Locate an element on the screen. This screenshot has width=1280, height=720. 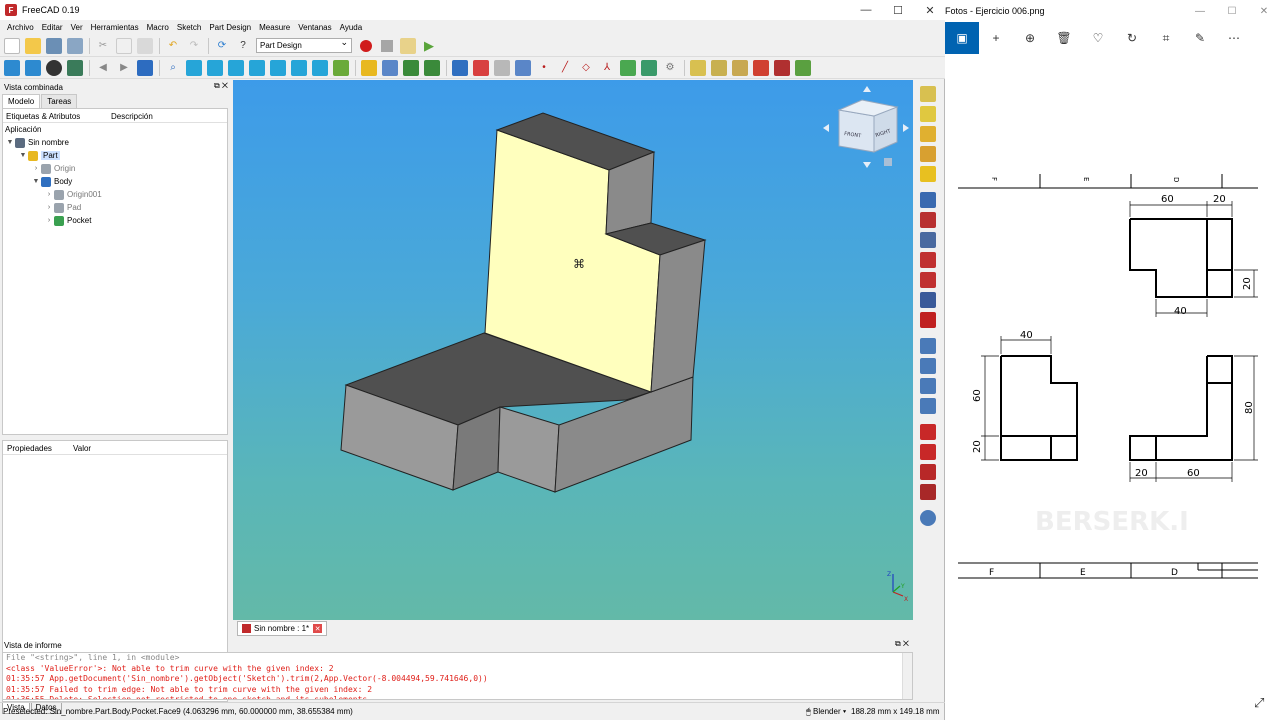
more-icon: ⋯ is located at coordinates (1234, 38).